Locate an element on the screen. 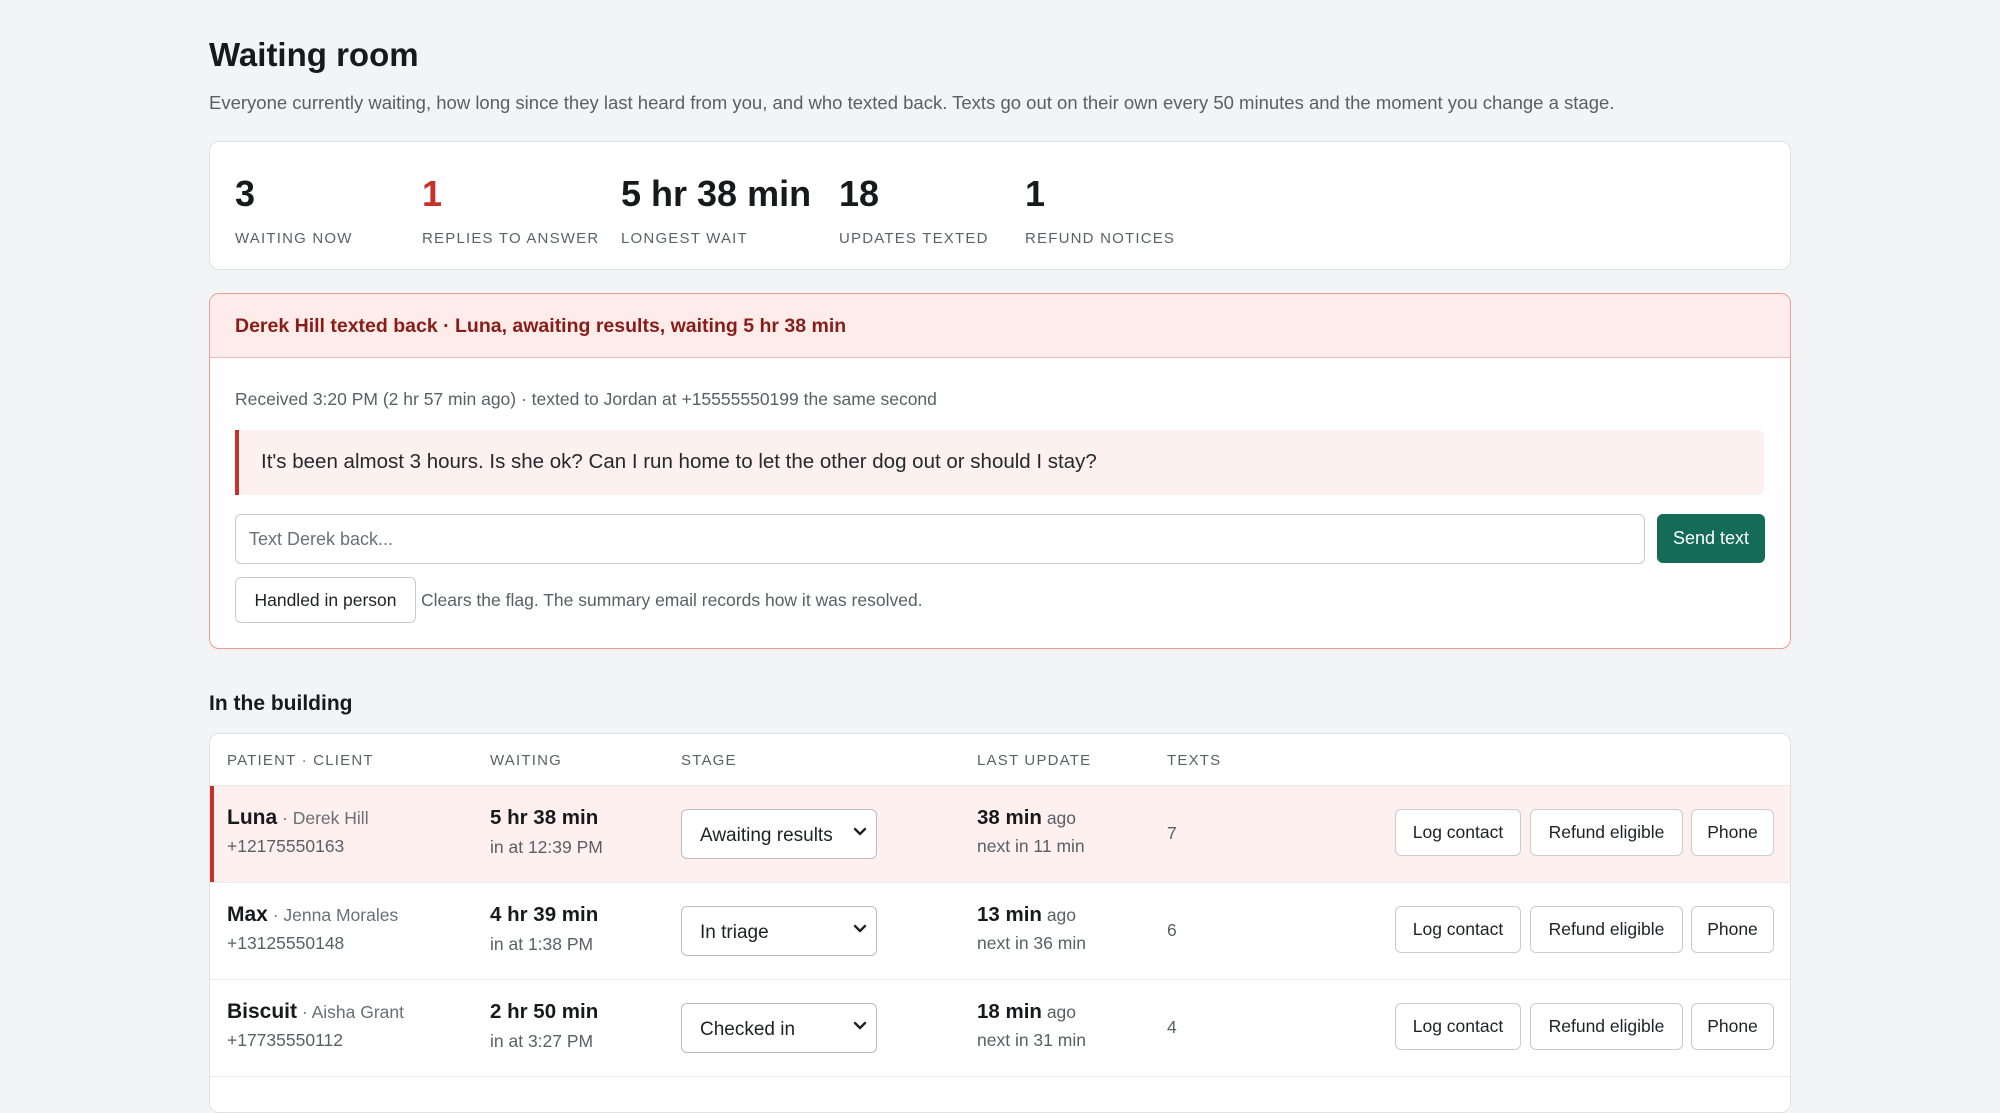 The height and width of the screenshot is (1113, 2000). stat-waiting-now: 3 Waiting now is located at coordinates (294, 210).